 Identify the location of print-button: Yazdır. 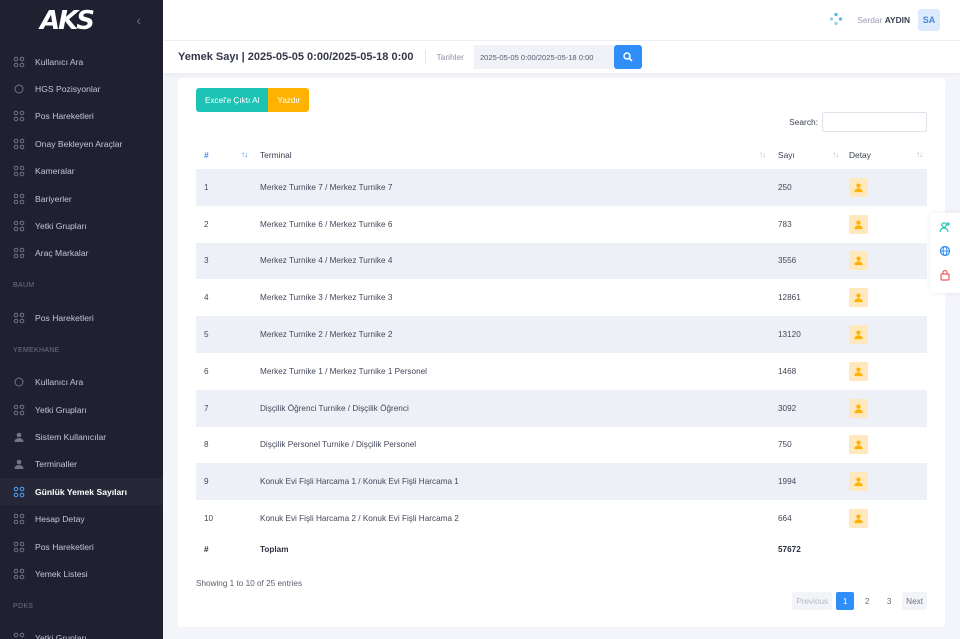
(289, 100).